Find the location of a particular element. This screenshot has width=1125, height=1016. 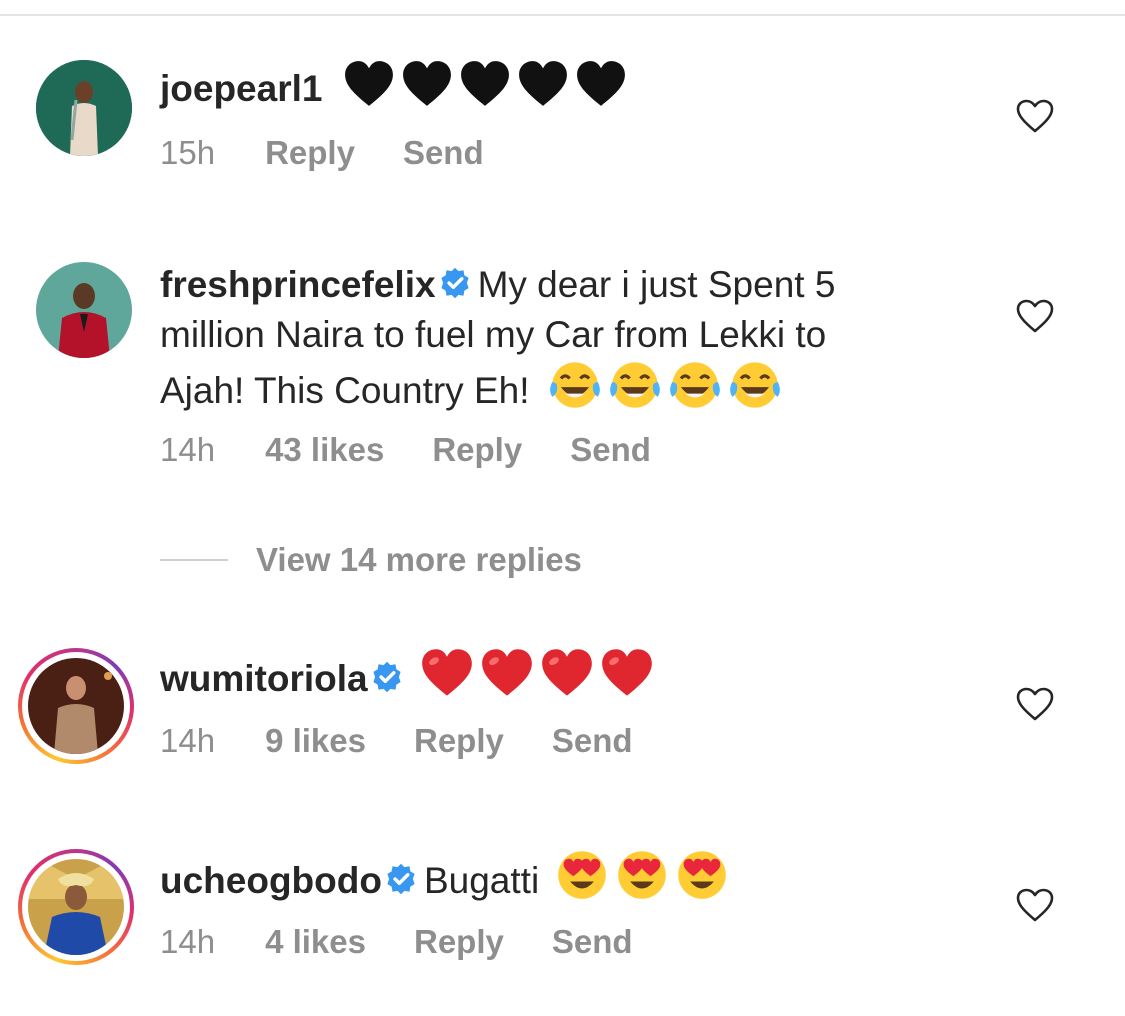

likes-count: 43 likes is located at coordinates (324, 449).